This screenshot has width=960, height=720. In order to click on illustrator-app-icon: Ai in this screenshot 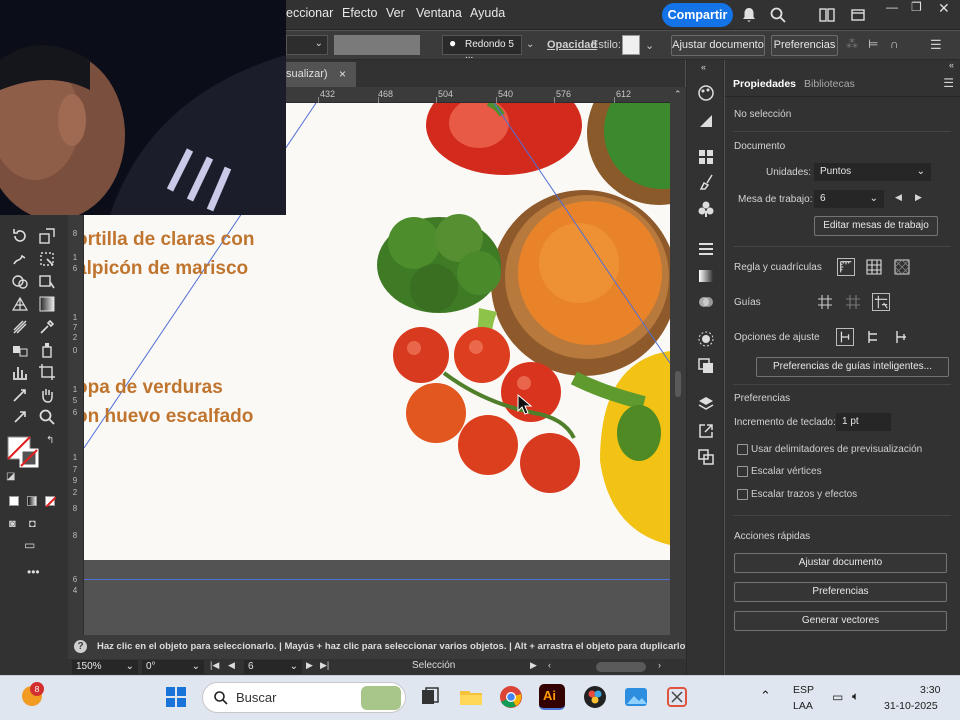, I will do `click(552, 697)`.